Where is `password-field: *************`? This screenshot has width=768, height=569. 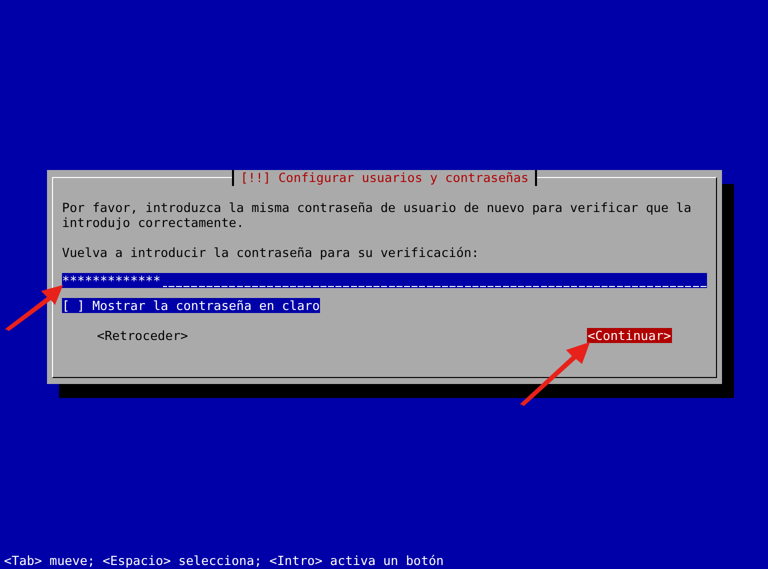
password-field: ************* is located at coordinates (384, 280).